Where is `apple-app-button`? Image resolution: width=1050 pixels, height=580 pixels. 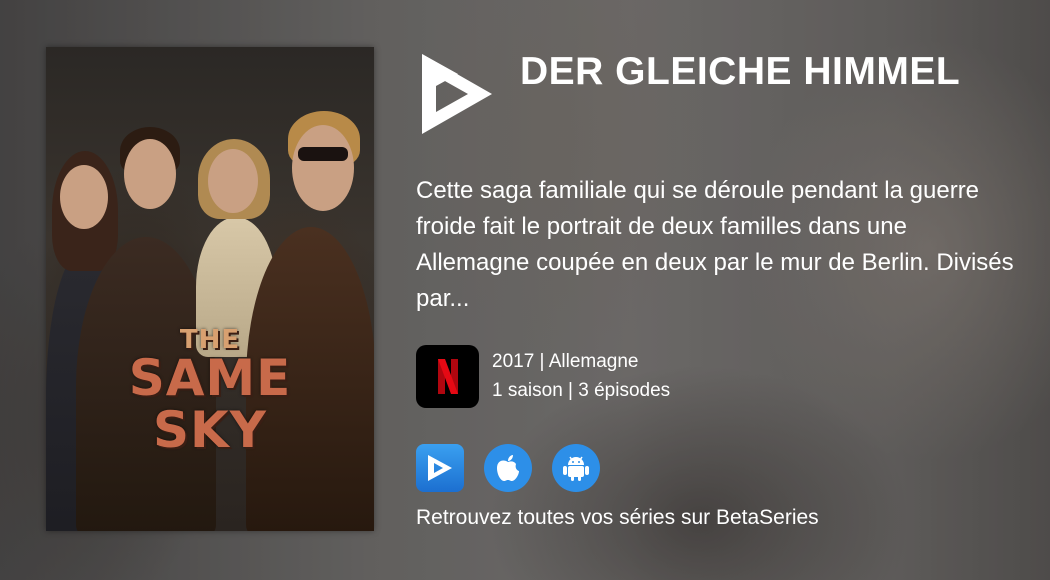
apple-app-button is located at coordinates (508, 468).